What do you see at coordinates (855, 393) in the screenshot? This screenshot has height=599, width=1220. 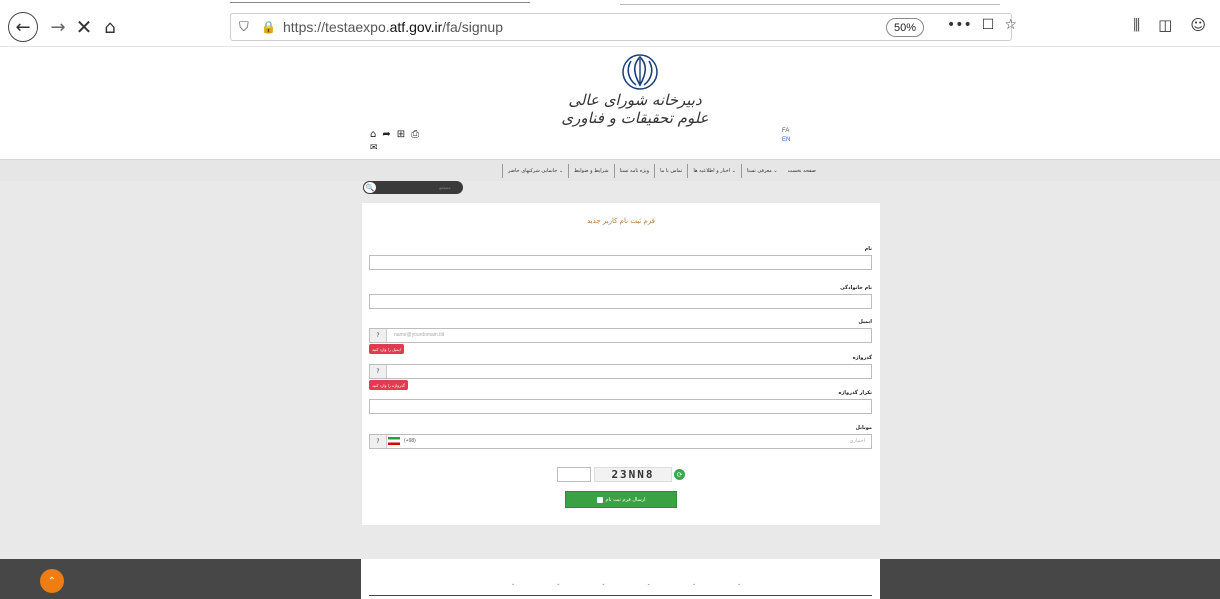 I see `confirm-password-label: تکرار گذرواژه` at bounding box center [855, 393].